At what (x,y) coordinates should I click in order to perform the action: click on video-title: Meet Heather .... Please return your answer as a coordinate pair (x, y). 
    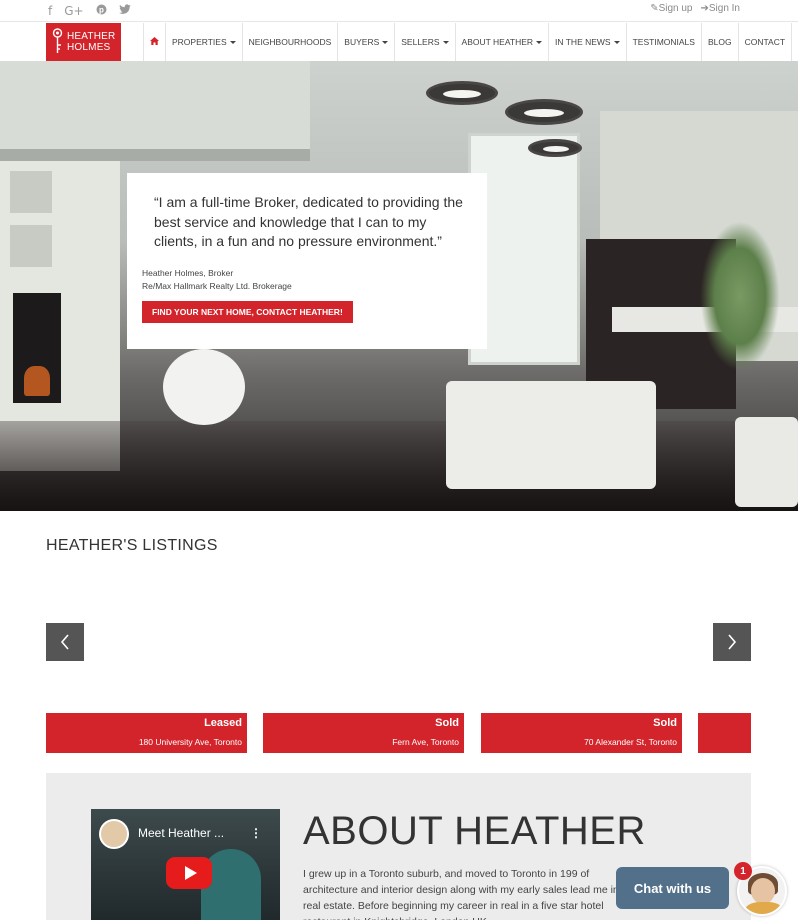
    Looking at the image, I should click on (181, 833).